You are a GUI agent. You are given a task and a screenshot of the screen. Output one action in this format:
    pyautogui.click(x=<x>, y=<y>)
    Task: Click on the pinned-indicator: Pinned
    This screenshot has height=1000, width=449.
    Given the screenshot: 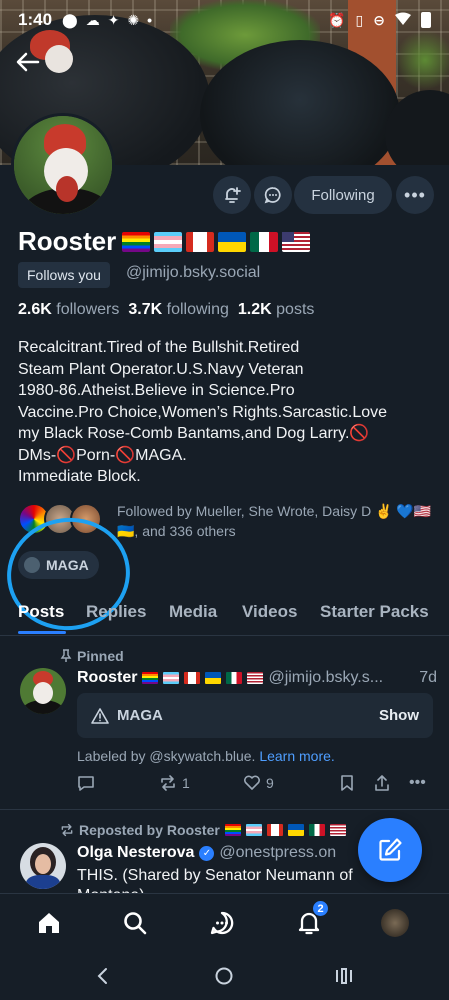 What is the action you would take?
    pyautogui.click(x=92, y=656)
    